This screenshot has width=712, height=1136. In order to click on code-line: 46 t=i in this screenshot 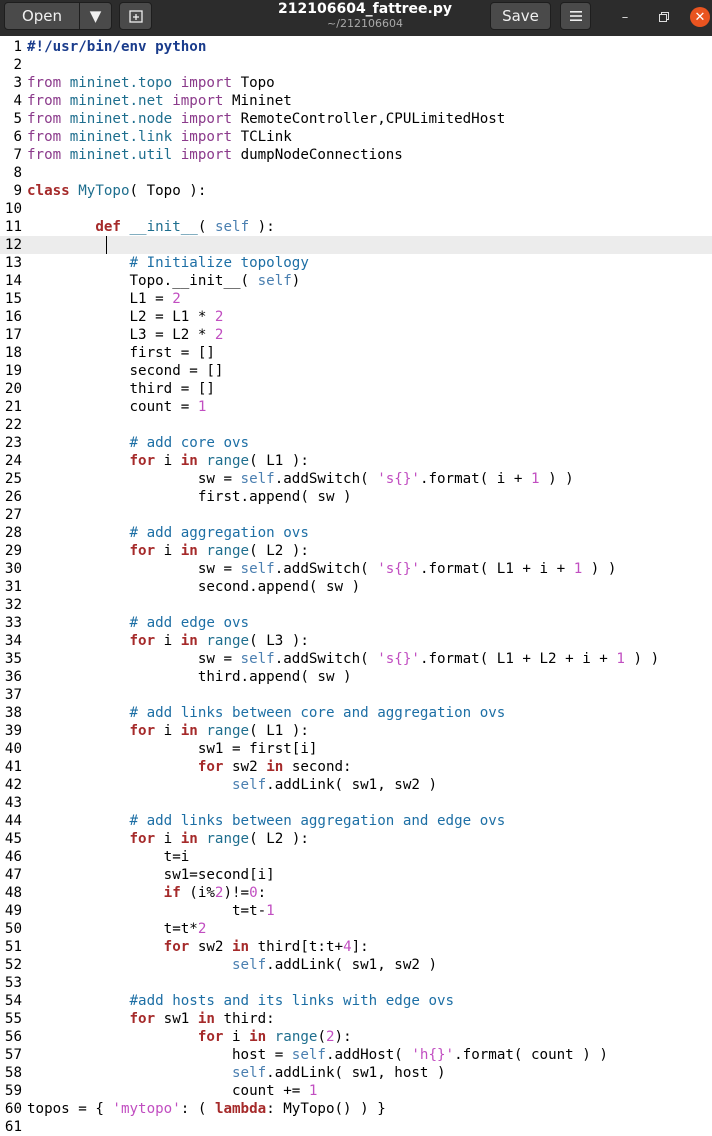, I will do `click(356, 857)`.